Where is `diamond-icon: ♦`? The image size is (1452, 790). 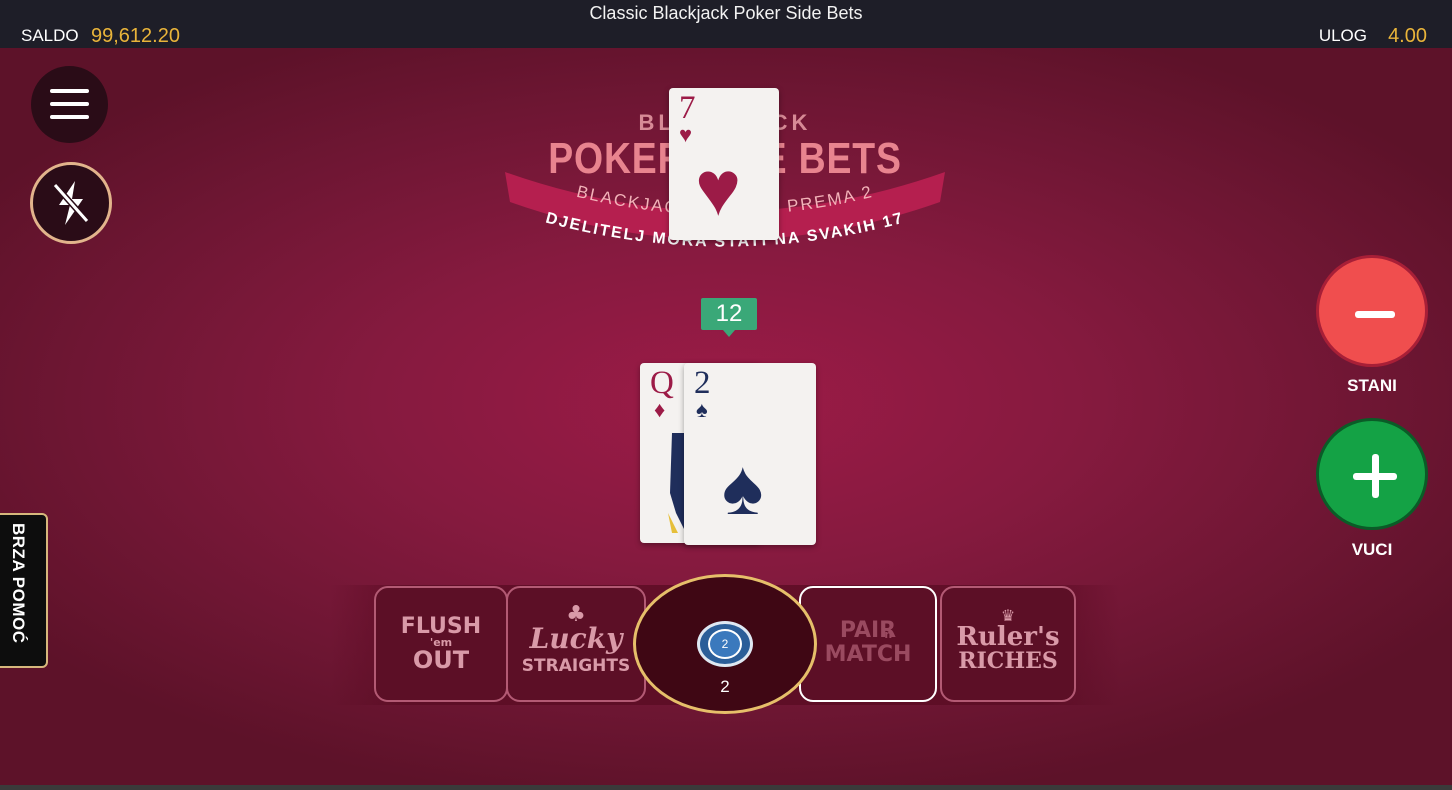 diamond-icon: ♦ is located at coordinates (660, 409).